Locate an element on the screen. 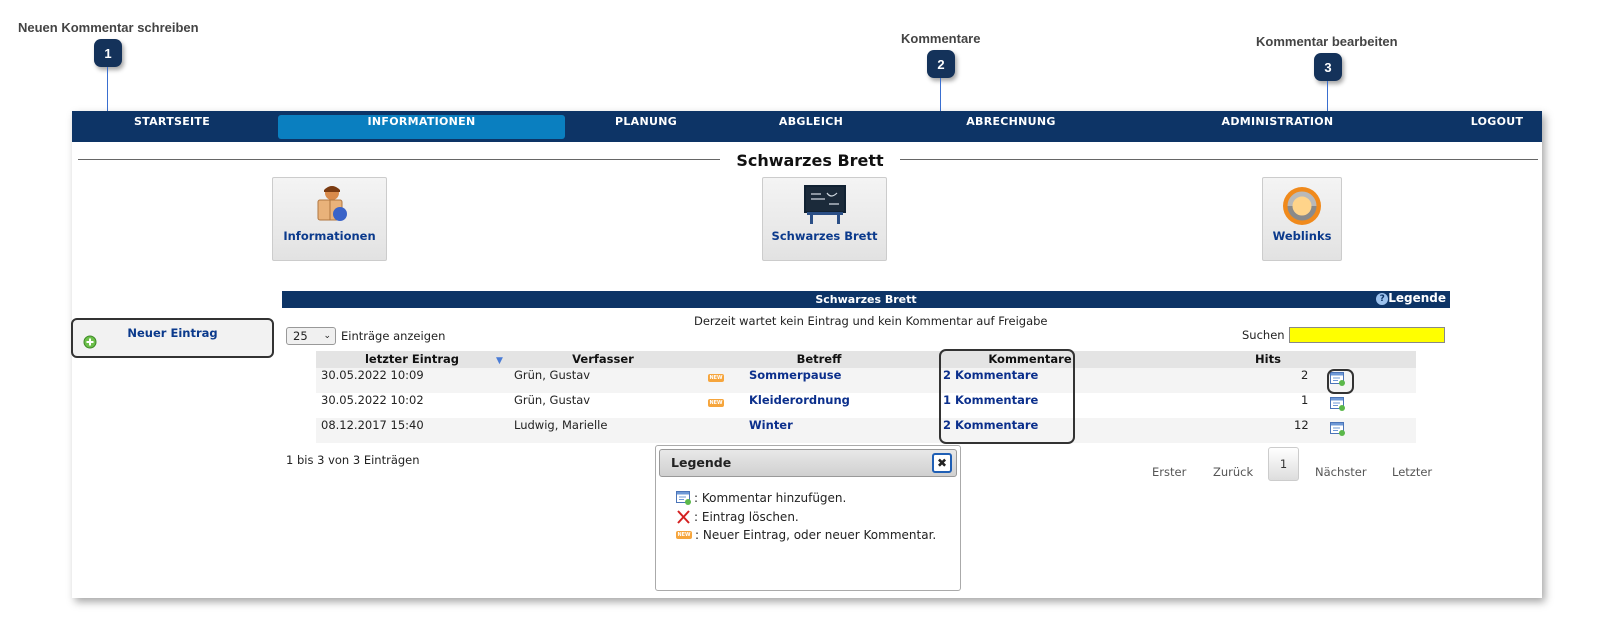 The height and width of the screenshot is (639, 1608). row-date: 30.05.2022 10:09 is located at coordinates (372, 375).